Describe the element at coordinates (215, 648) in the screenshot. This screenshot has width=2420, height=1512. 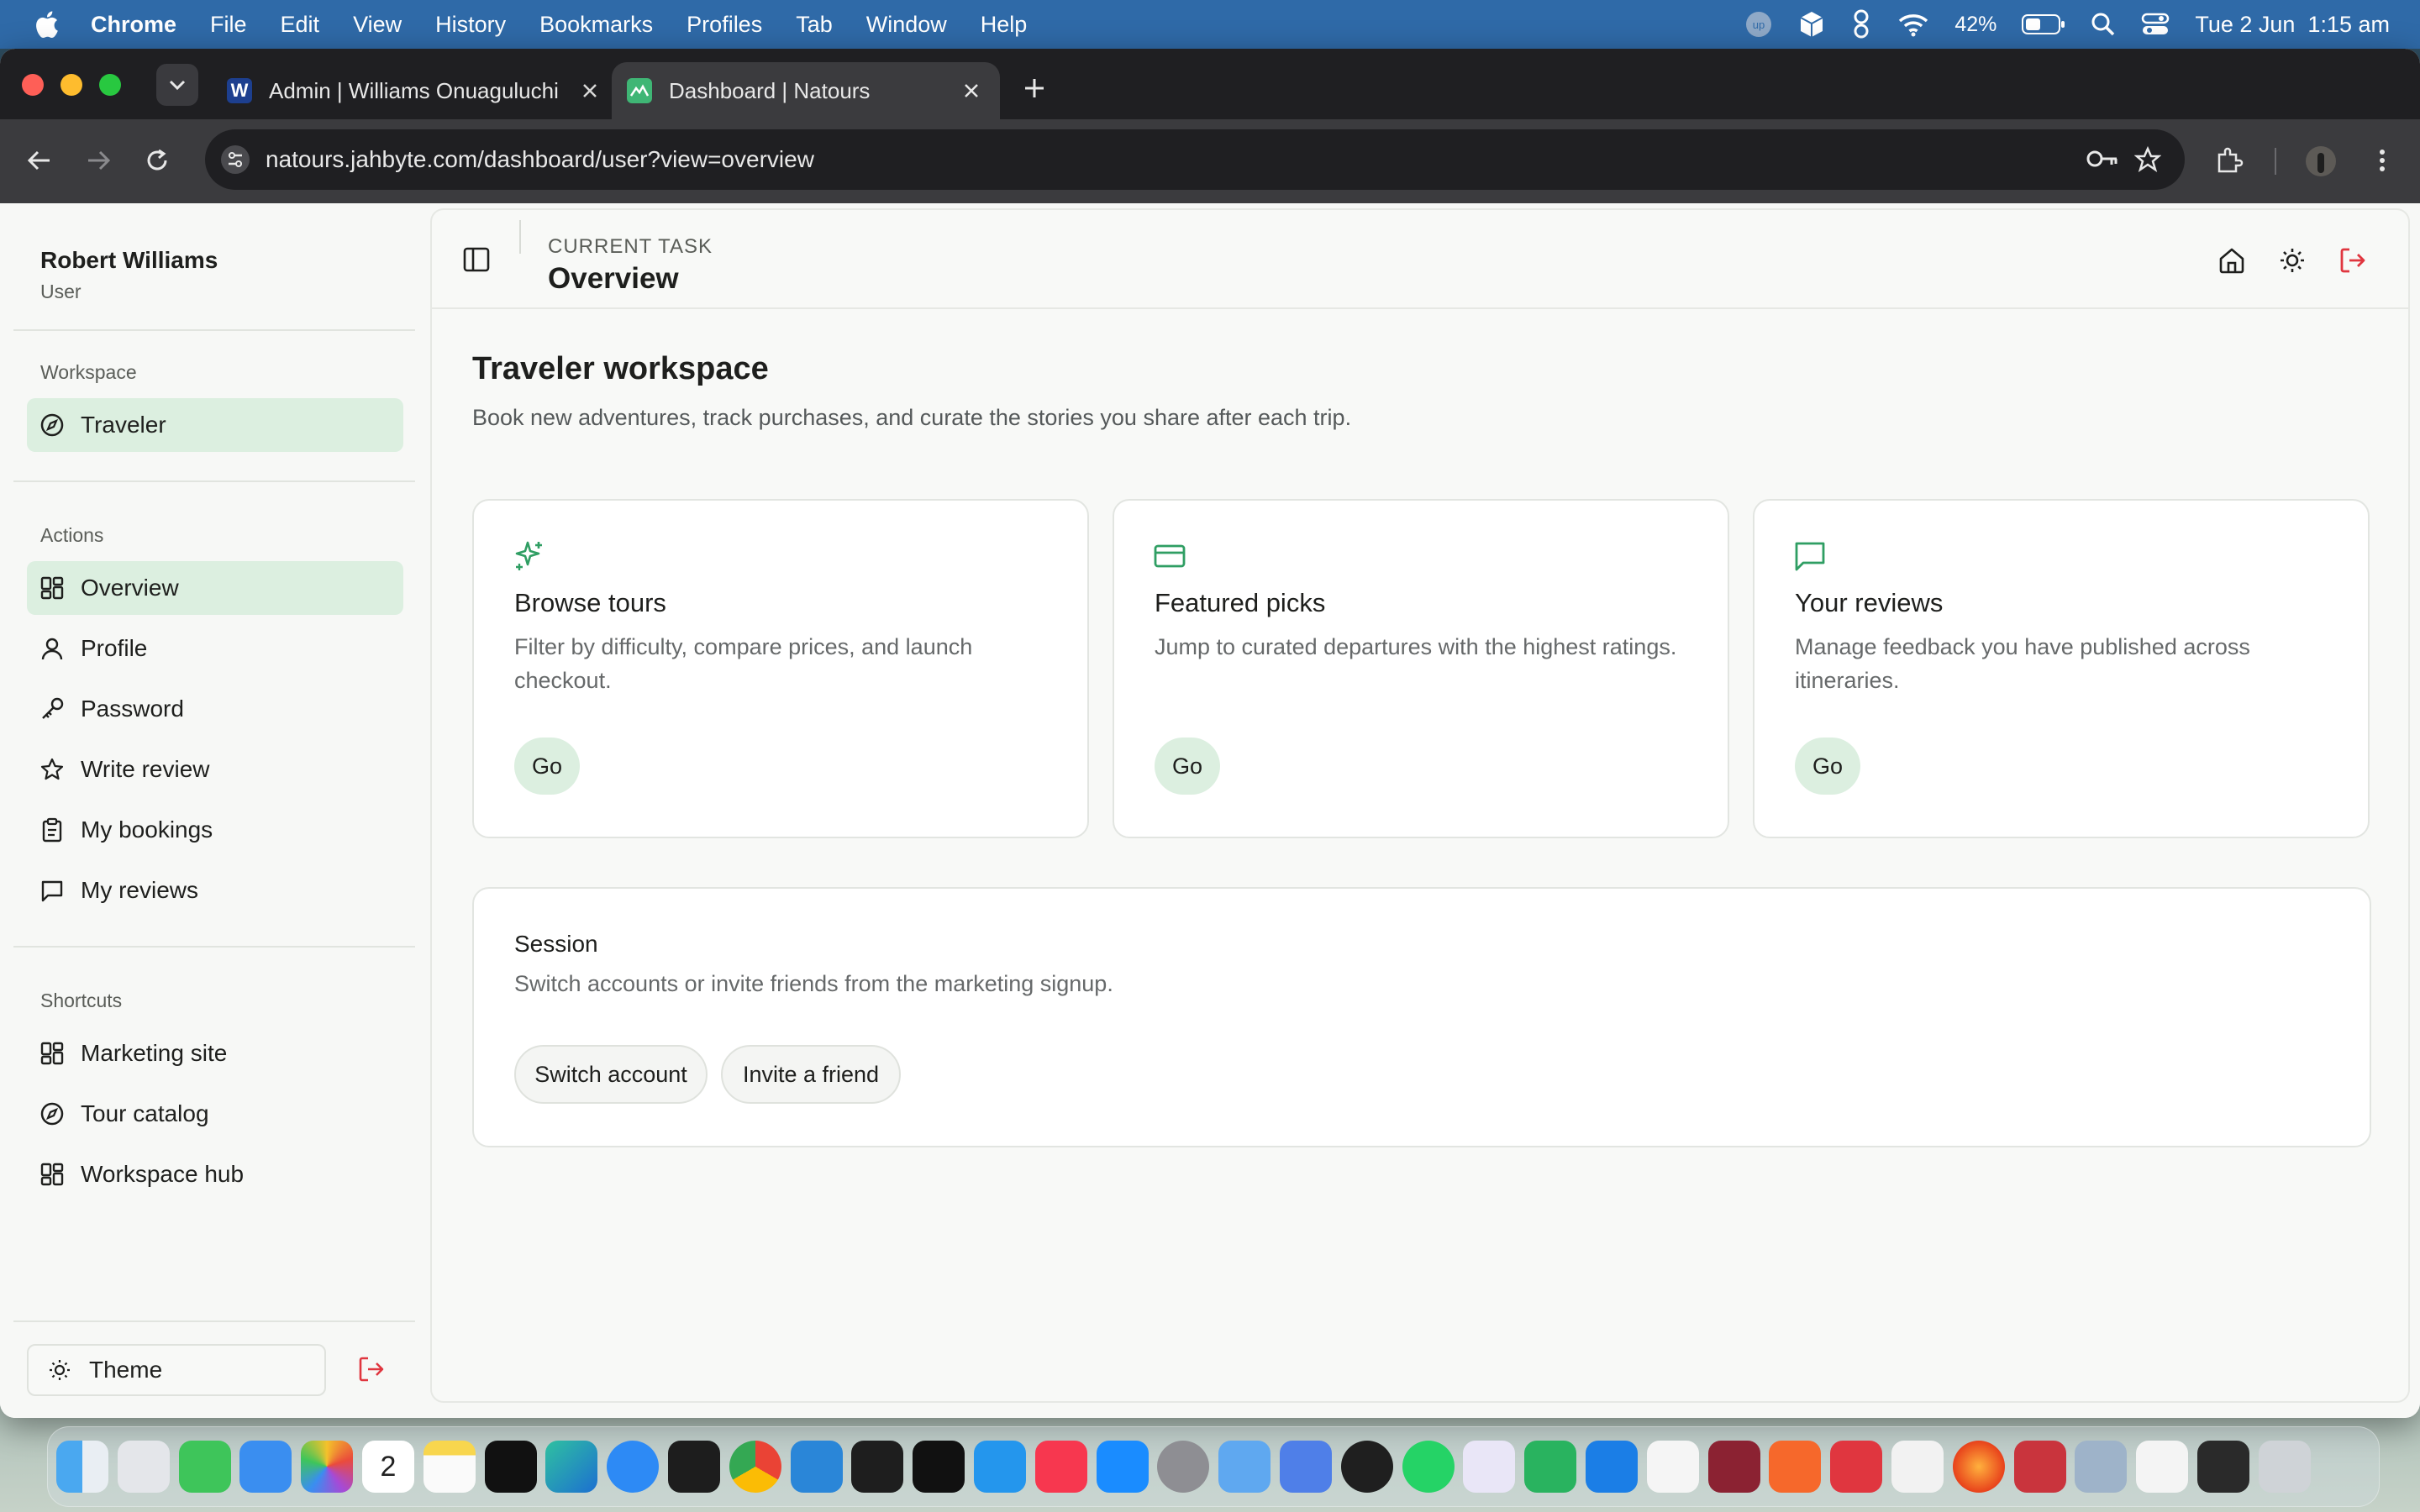
I see `sidebar-item-profile: Profile` at that location.